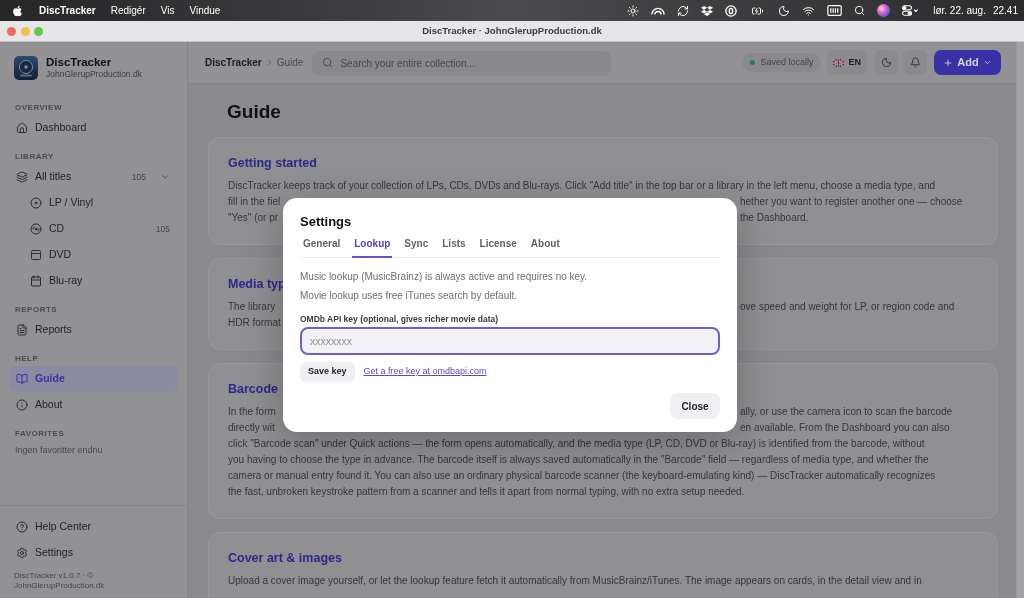  What do you see at coordinates (809, 10) in the screenshot?
I see `wifi-icon` at bounding box center [809, 10].